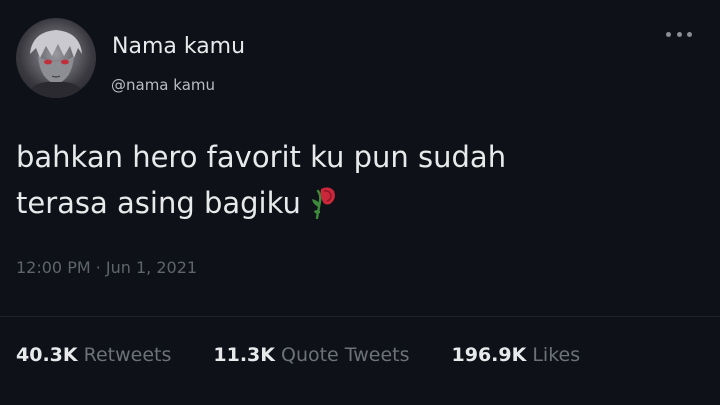  I want to click on quote-tweets-label: Quote Tweets, so click(345, 355).